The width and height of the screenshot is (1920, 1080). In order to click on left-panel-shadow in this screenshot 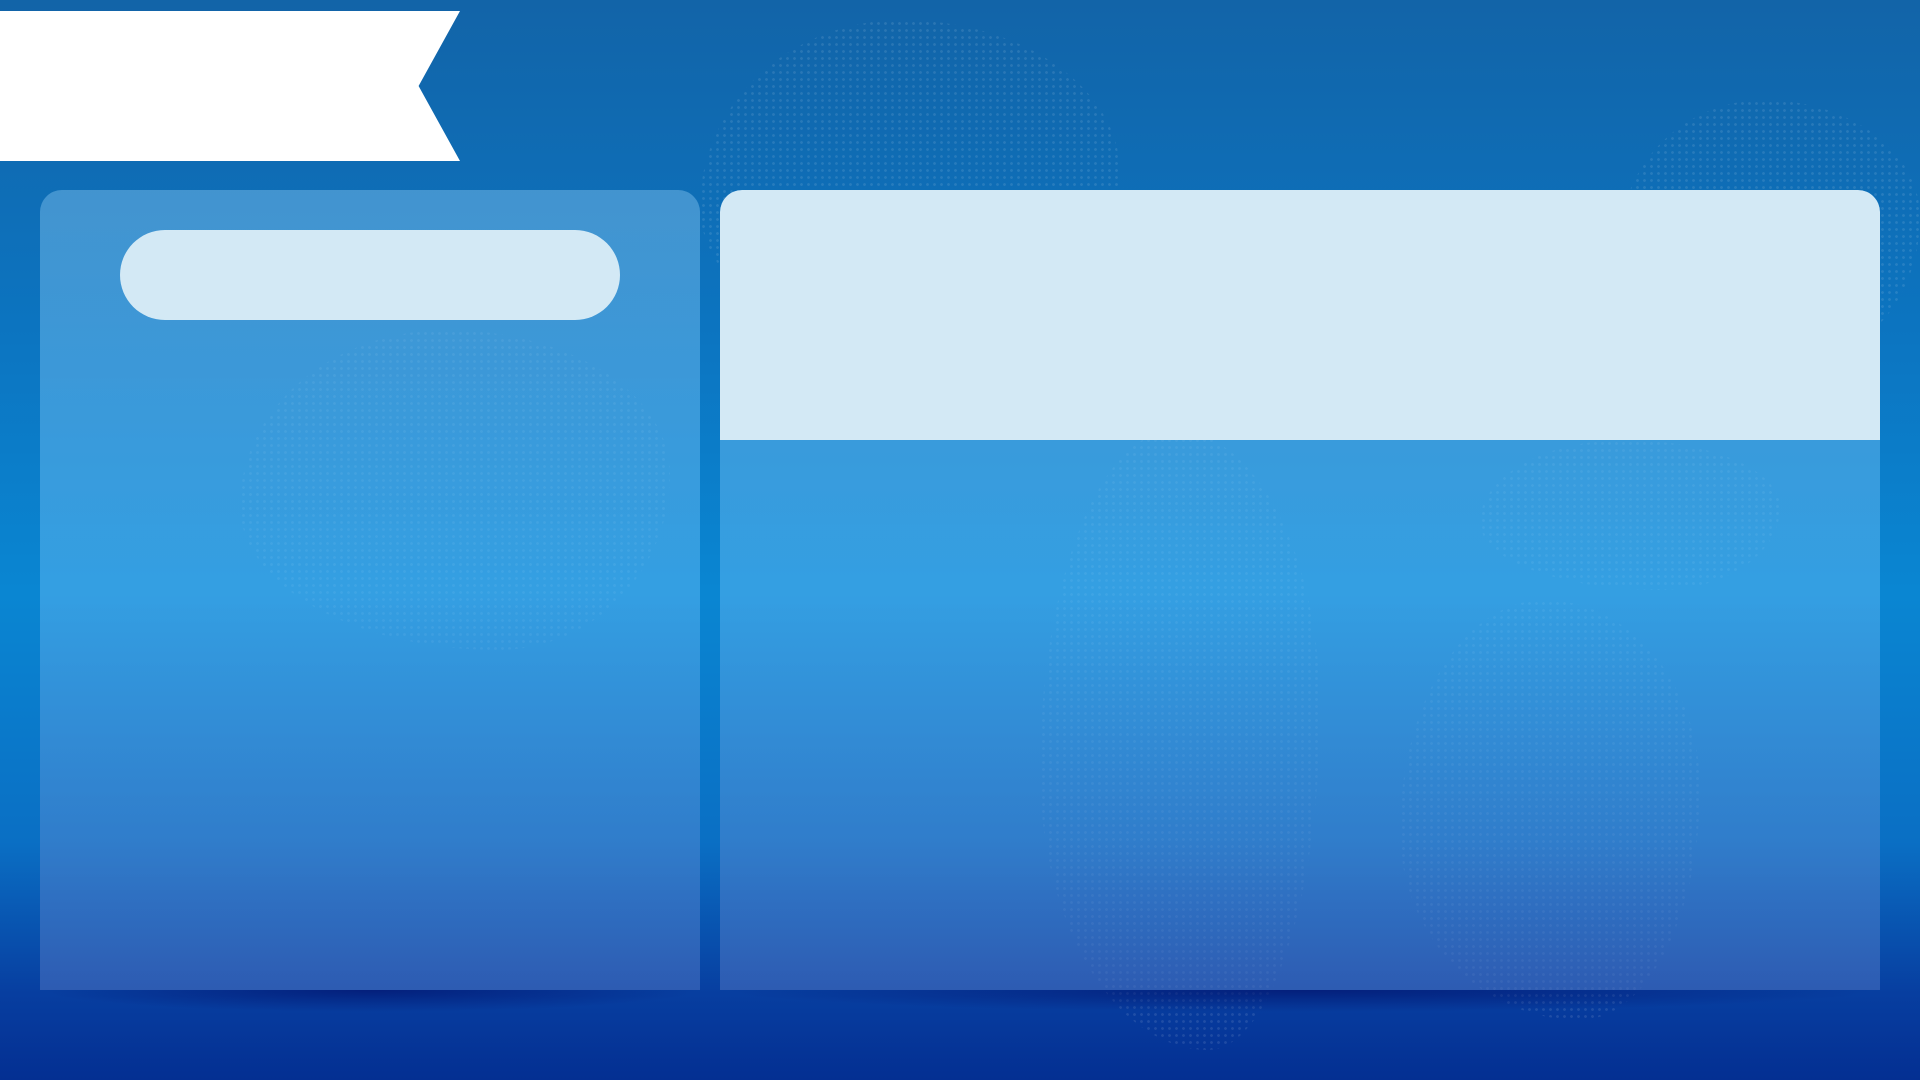, I will do `click(370, 1001)`.